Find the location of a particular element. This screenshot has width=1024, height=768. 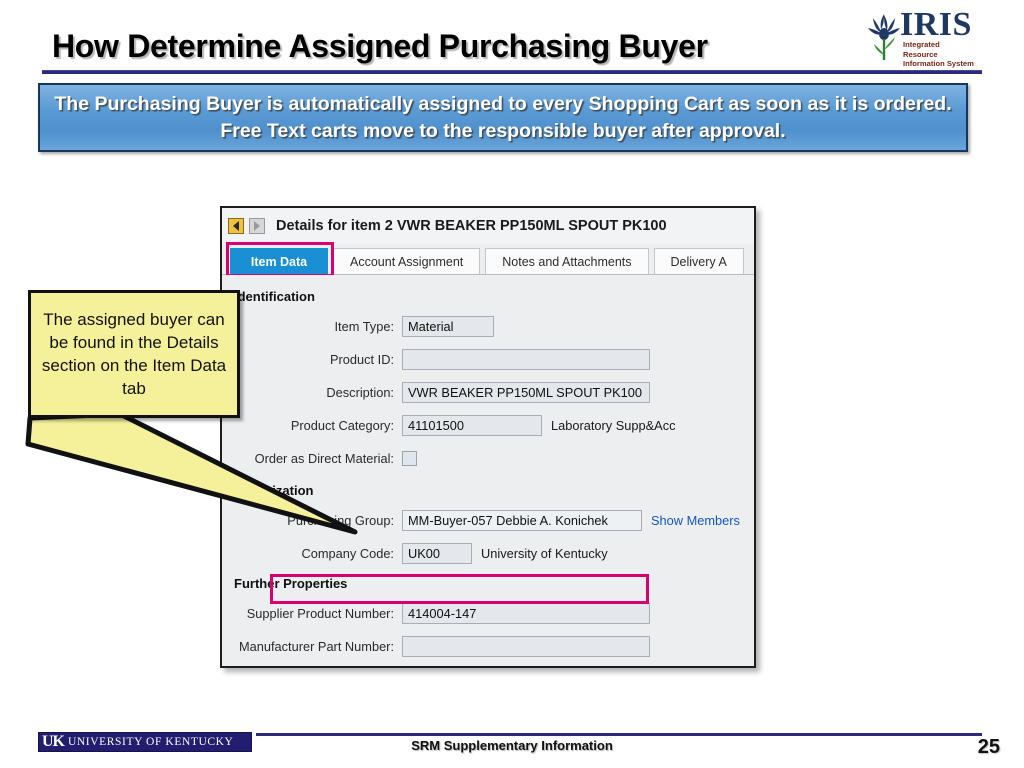

page-number: 25 is located at coordinates (988, 747).